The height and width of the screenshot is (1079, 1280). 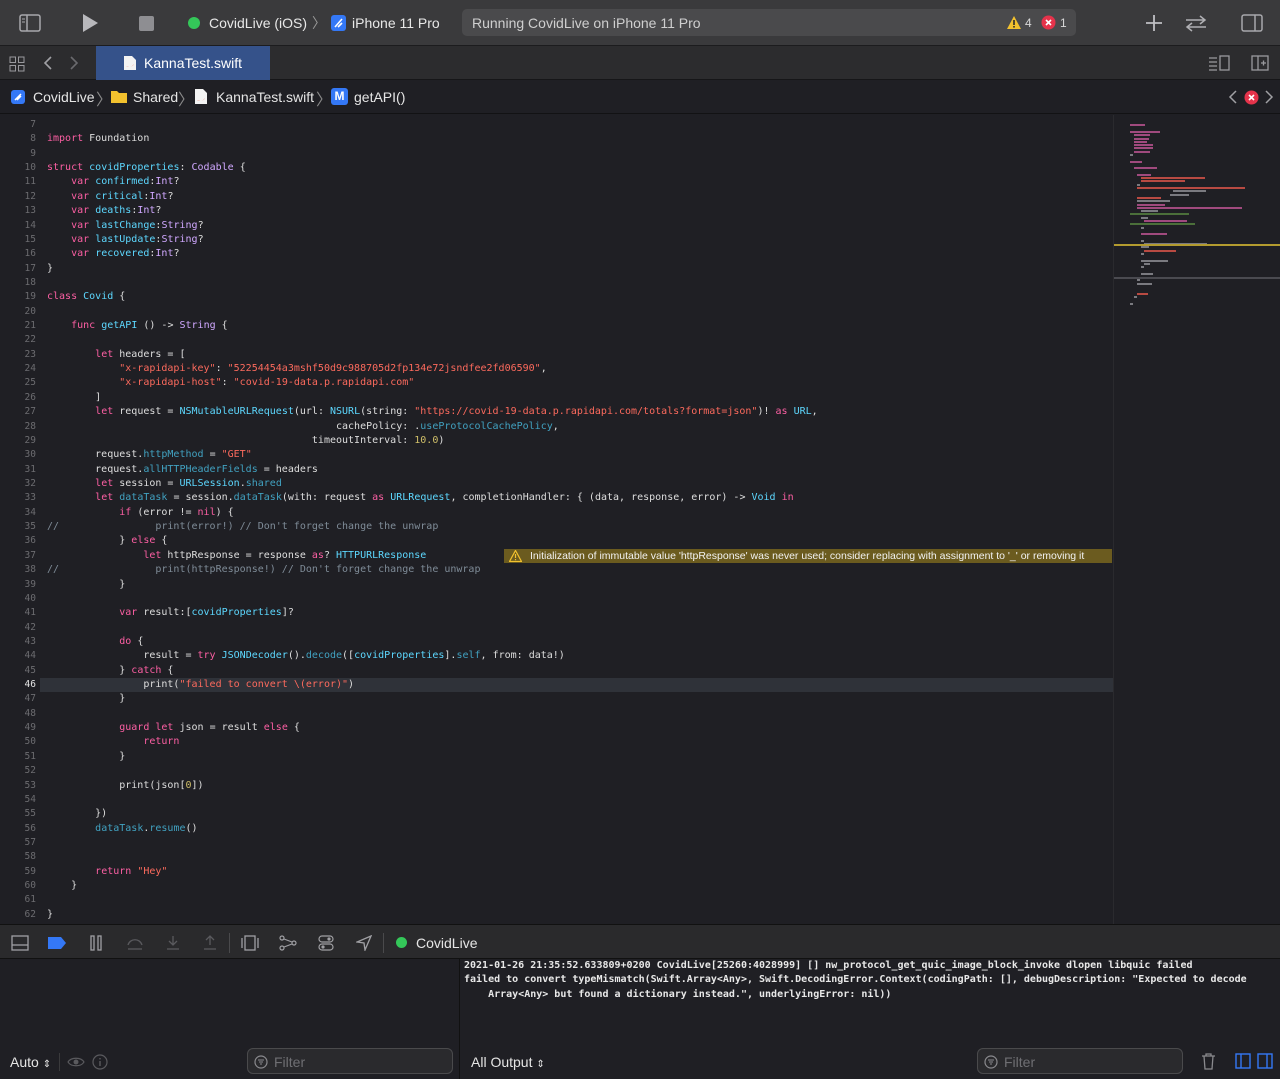 What do you see at coordinates (18, 484) in the screenshot?
I see `line-number: 32` at bounding box center [18, 484].